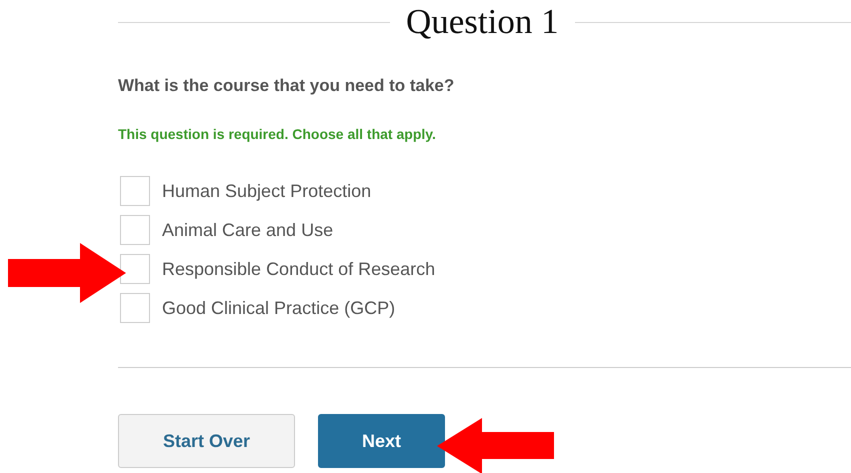 The height and width of the screenshot is (473, 851). I want to click on next-button: Next, so click(381, 441).